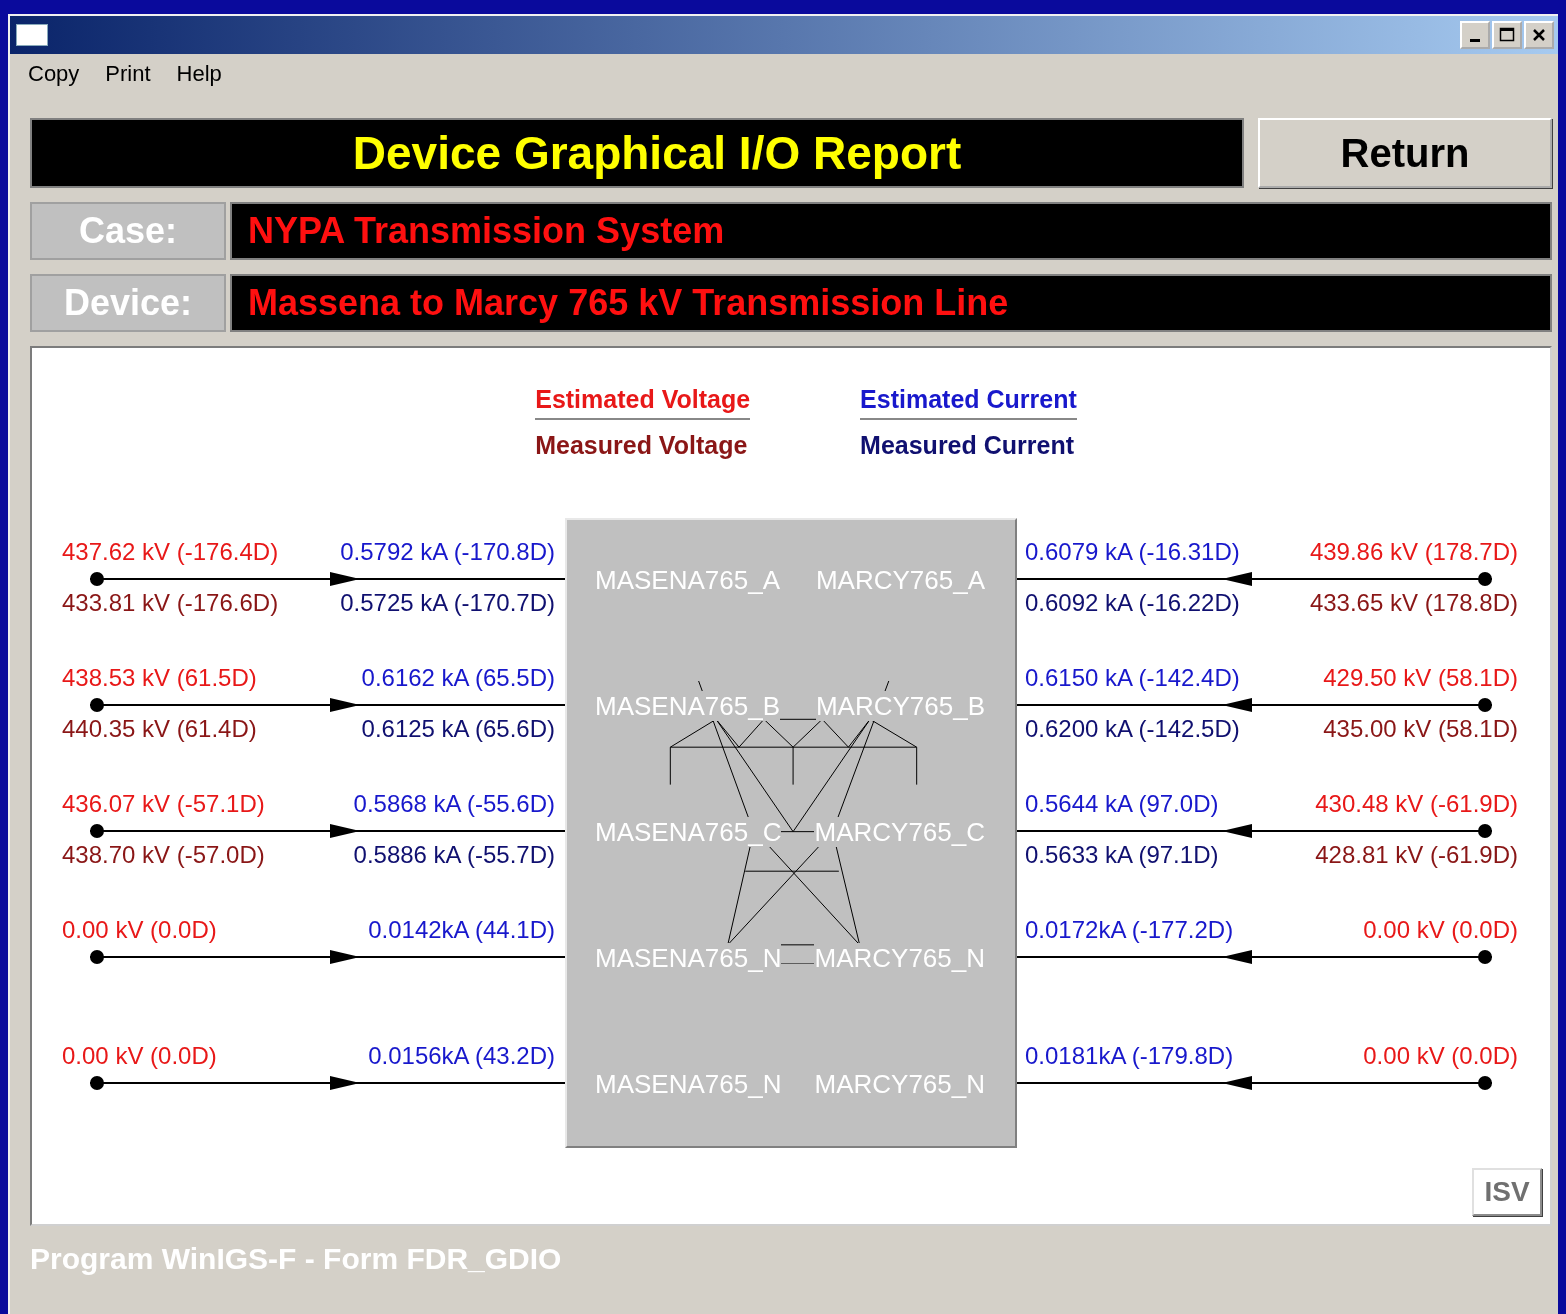 This screenshot has width=1566, height=1314. What do you see at coordinates (891, 231) in the screenshot?
I see `field-value: NYPA Transmission System` at bounding box center [891, 231].